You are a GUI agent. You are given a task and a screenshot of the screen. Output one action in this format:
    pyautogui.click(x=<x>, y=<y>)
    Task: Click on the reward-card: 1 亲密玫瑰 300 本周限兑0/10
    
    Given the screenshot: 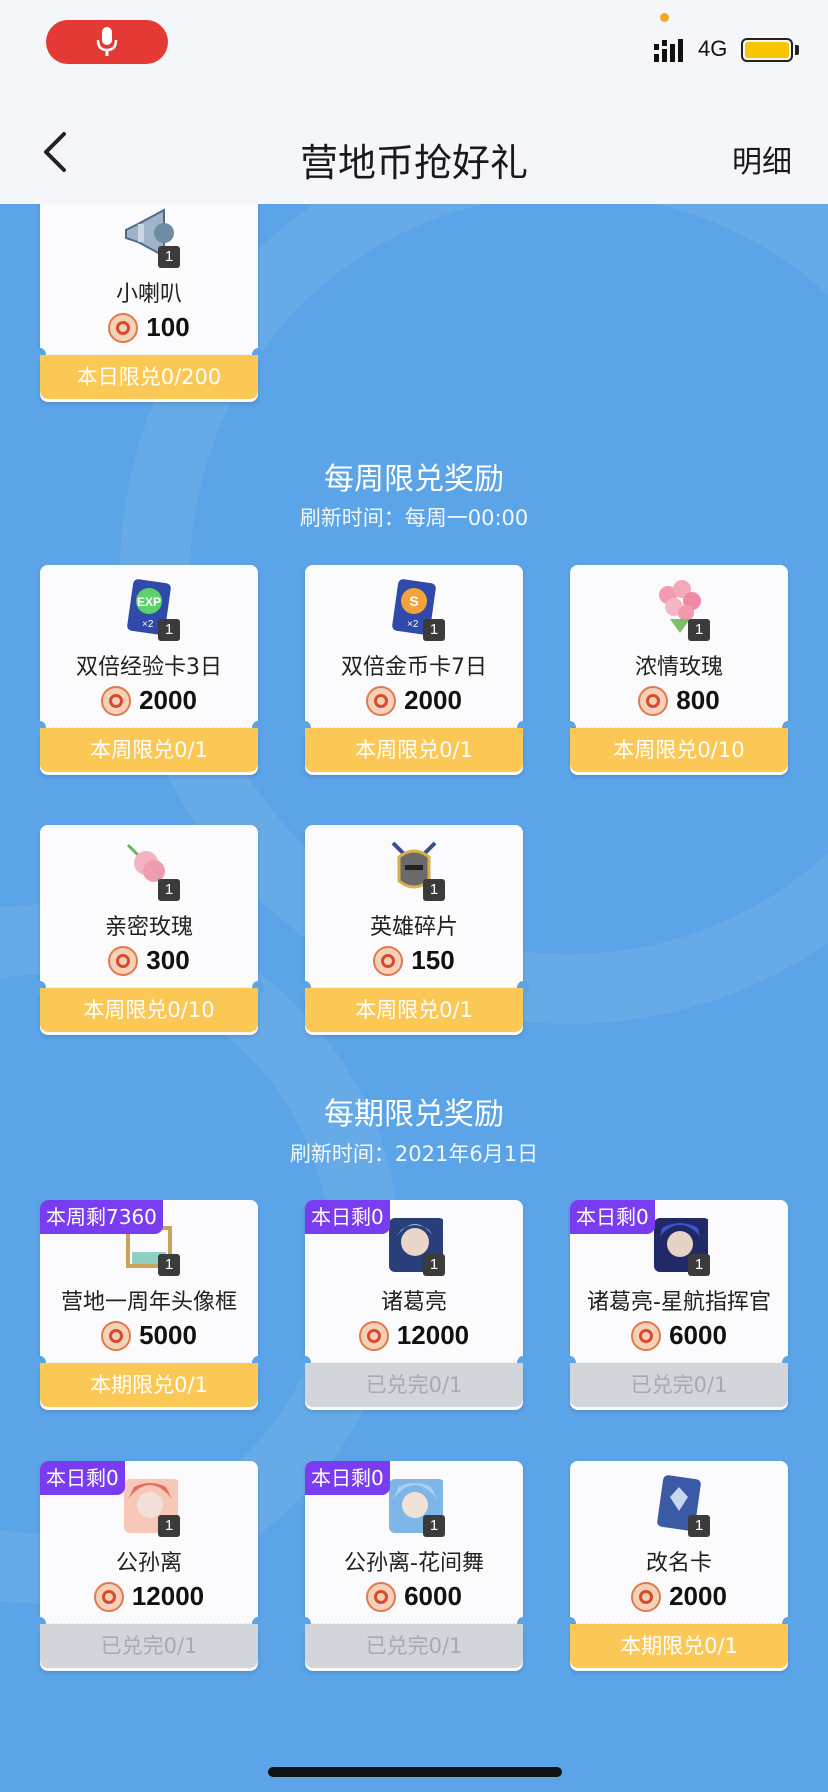 What is the action you would take?
    pyautogui.click(x=149, y=930)
    